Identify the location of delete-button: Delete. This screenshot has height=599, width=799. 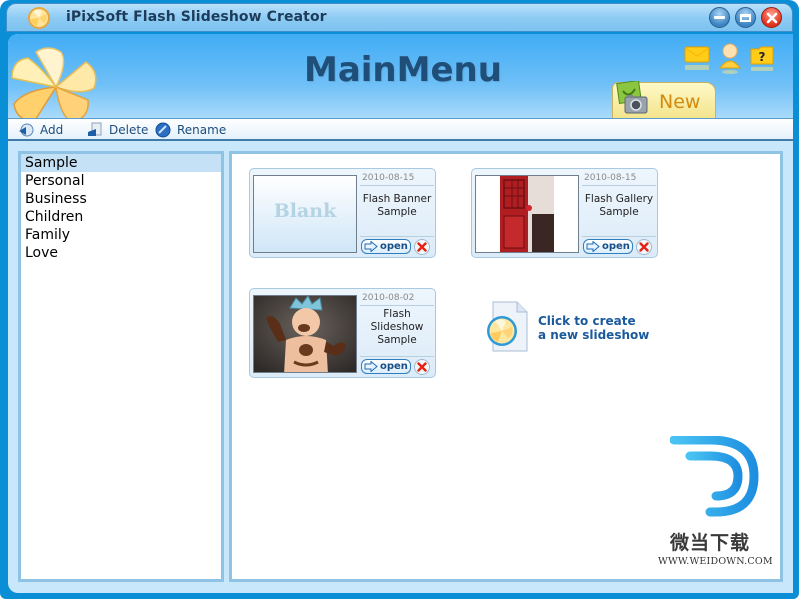
(117, 130).